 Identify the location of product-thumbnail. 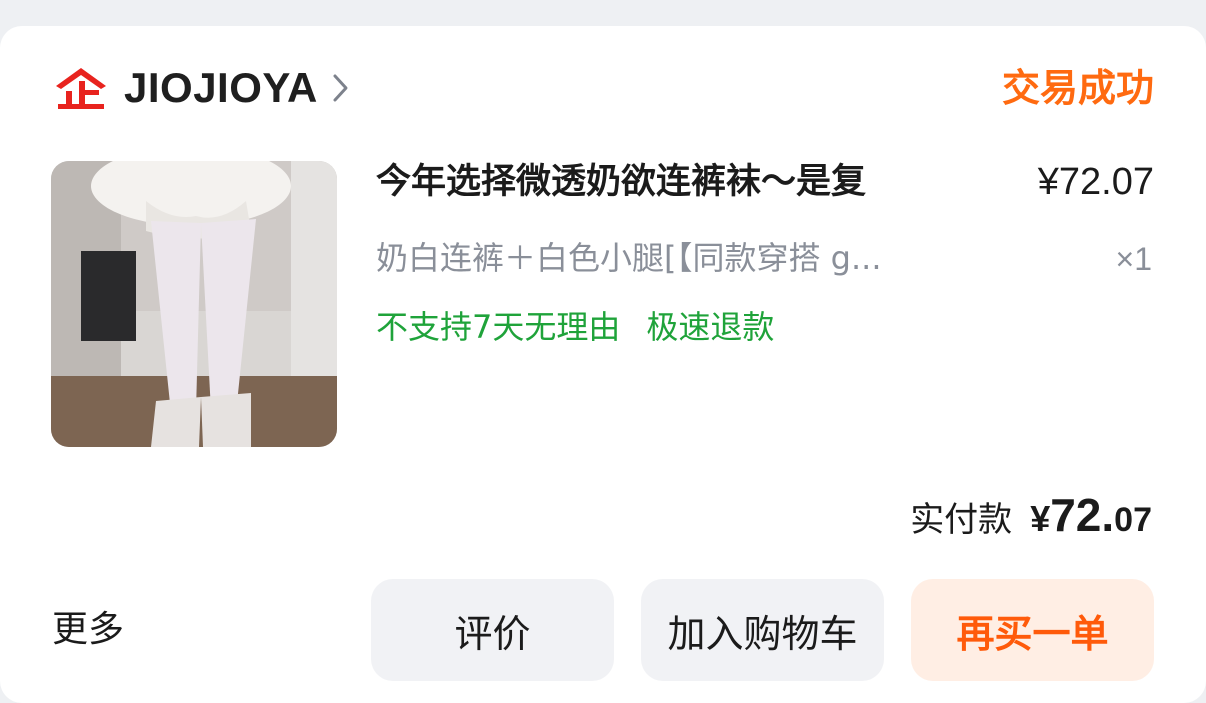
(194, 304).